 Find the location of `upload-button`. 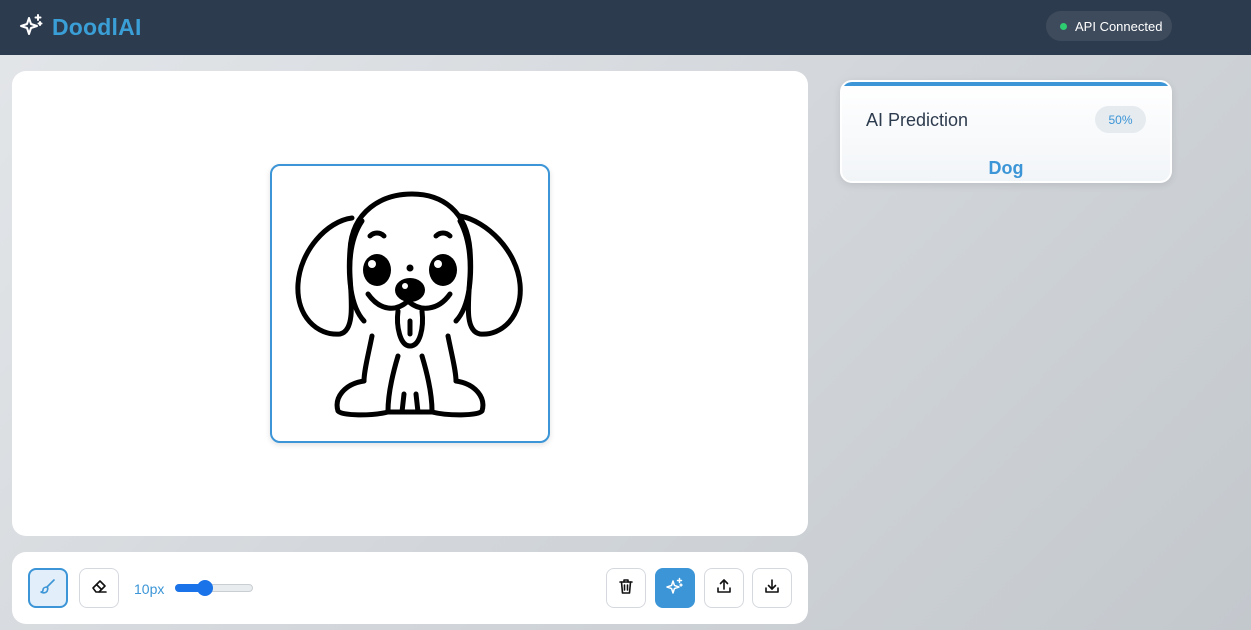

upload-button is located at coordinates (724, 588).